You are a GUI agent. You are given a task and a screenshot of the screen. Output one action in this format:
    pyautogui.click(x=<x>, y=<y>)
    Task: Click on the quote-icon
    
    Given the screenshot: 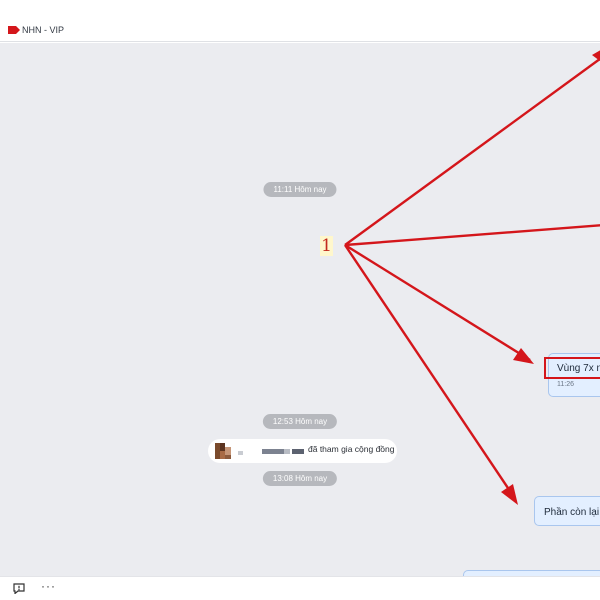 What is the action you would take?
    pyautogui.click(x=19, y=588)
    